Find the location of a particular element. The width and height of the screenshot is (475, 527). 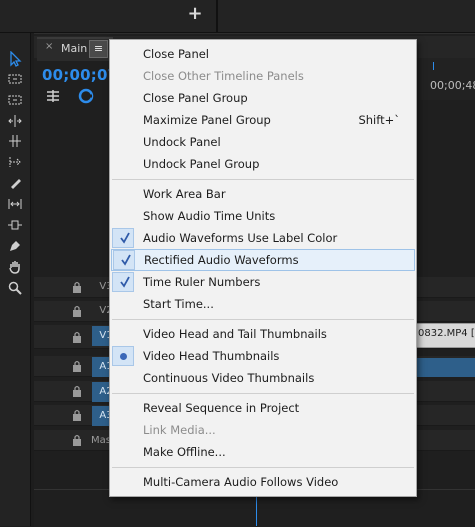

menu-item-continuous-video-thumbnails: Continuous Video Thumbnails is located at coordinates (263, 378).